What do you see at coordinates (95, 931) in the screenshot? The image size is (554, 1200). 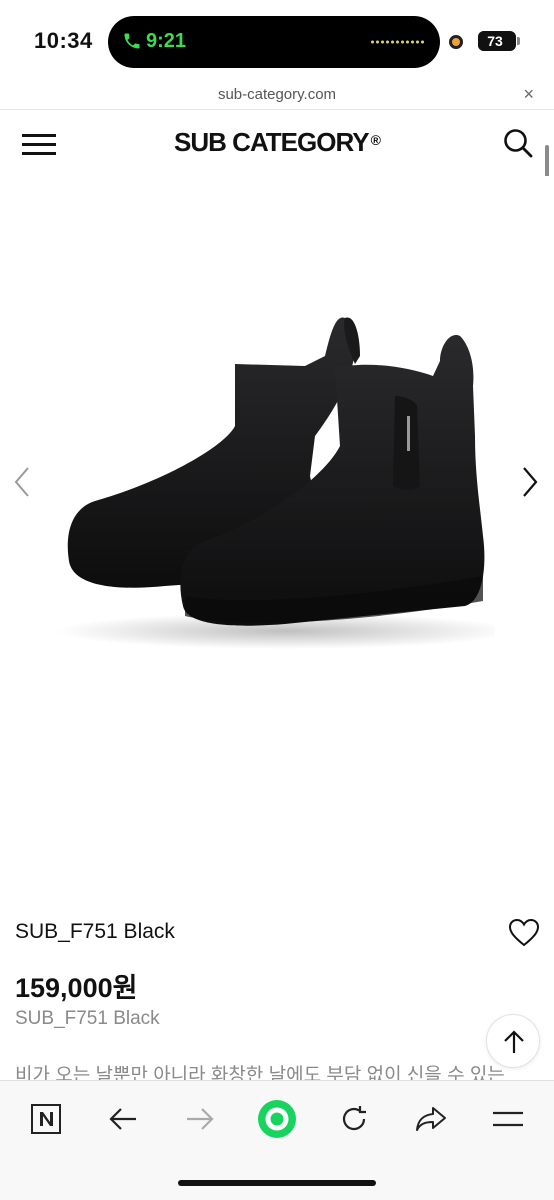 I see `product-name: SUB_F751 Black` at bounding box center [95, 931].